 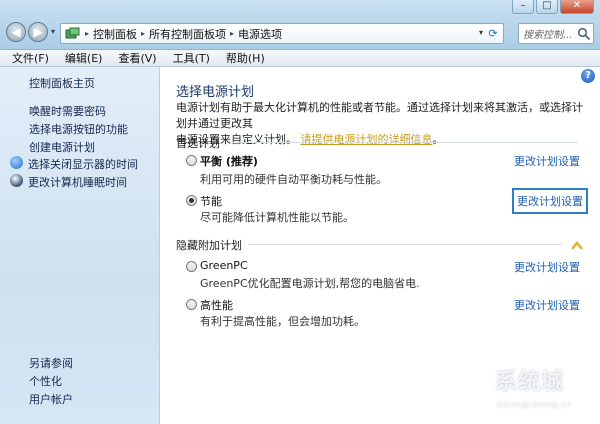 What do you see at coordinates (45, 381) in the screenshot?
I see `sidebar-item-personalization: 个性化` at bounding box center [45, 381].